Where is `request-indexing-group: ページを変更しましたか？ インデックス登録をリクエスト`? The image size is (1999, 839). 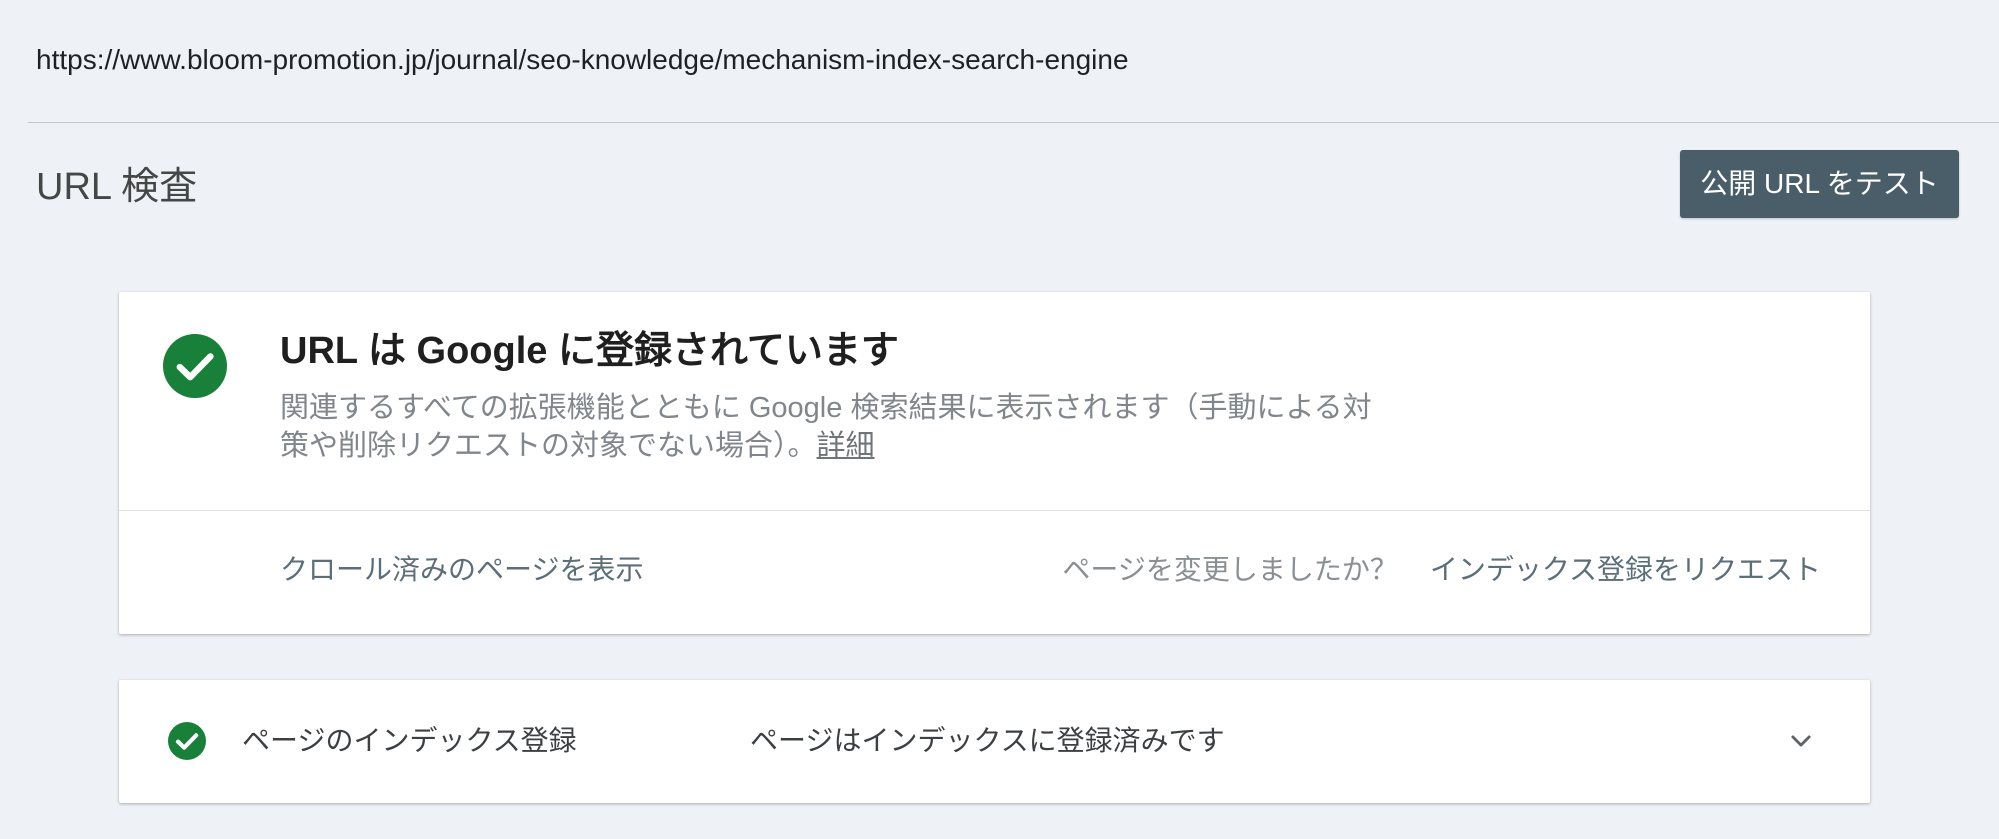 request-indexing-group: ページを変更しましたか？ インデックス登録をリクエスト is located at coordinates (1441, 570).